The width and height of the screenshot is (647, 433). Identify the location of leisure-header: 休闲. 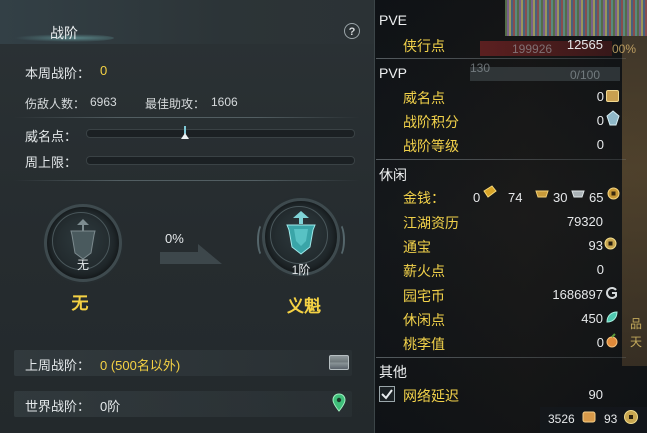
(393, 175).